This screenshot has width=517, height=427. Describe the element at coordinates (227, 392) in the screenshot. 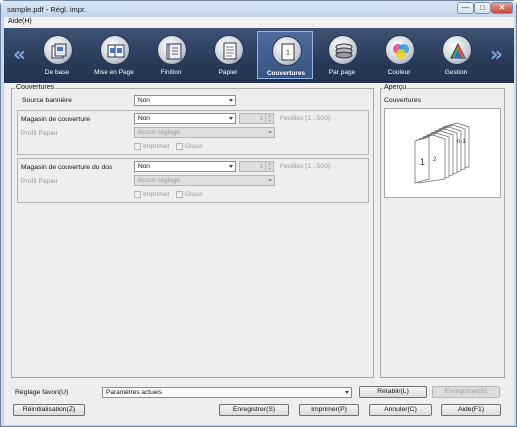

I see `favorite-select: Paramètres actuels` at that location.